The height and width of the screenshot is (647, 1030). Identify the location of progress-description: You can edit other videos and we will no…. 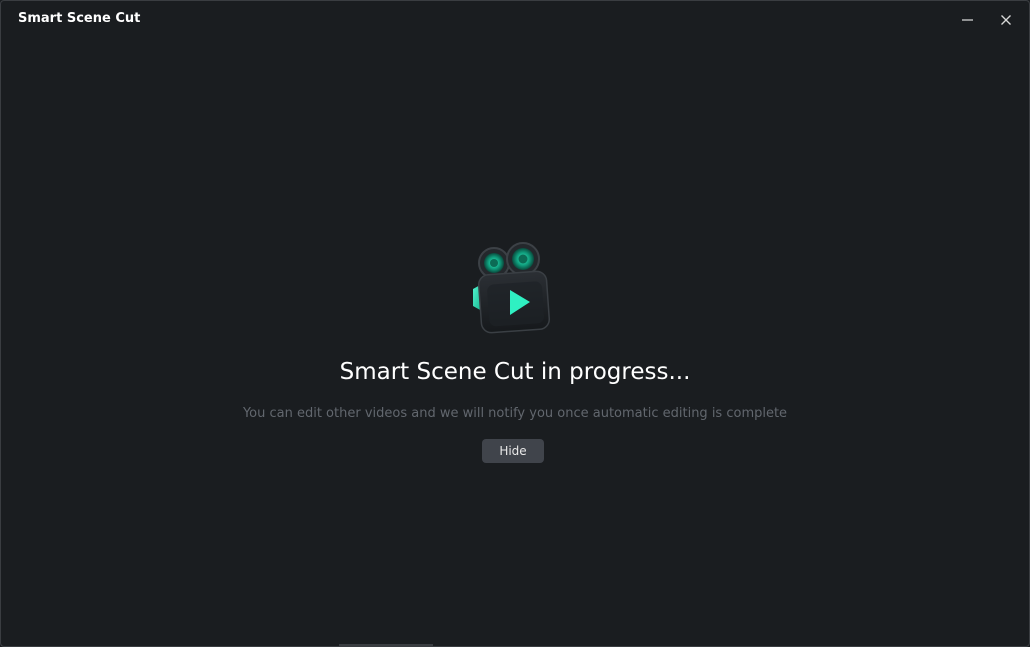
(515, 413).